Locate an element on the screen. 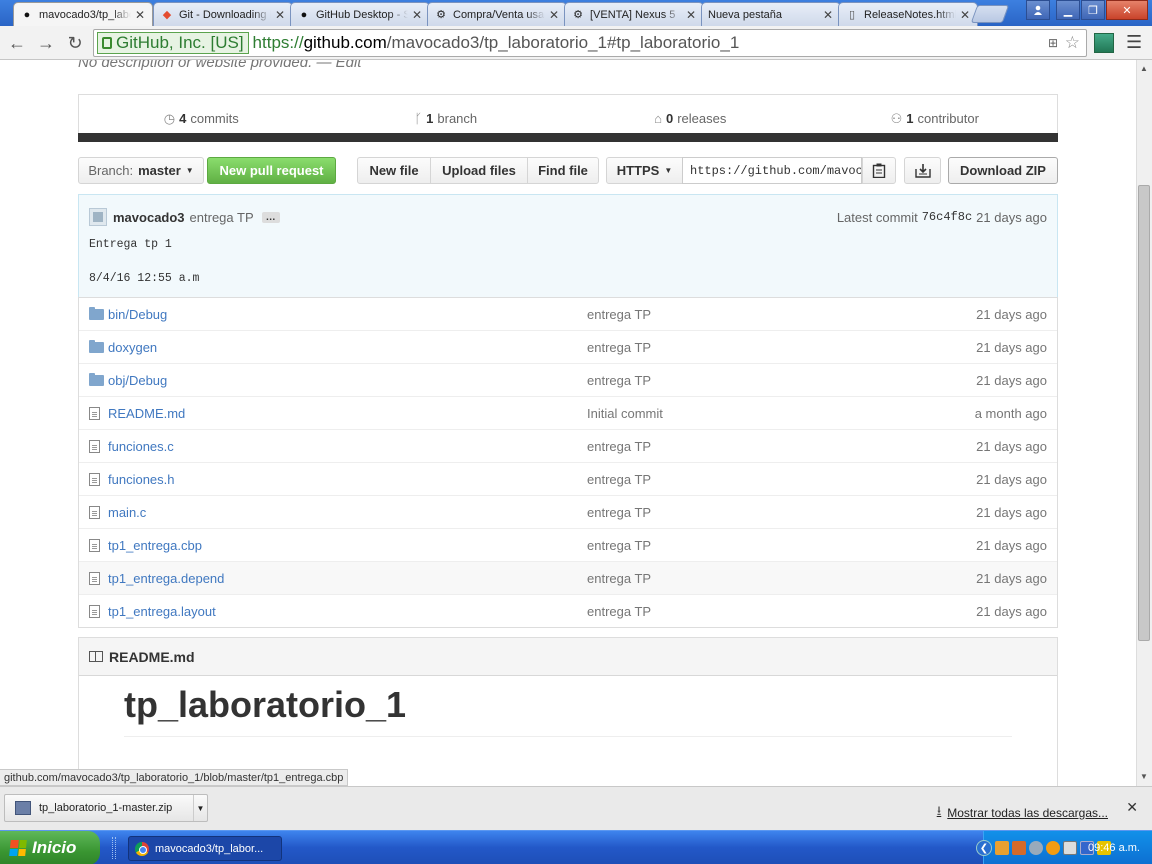 This screenshot has height=864, width=1152. file-name-link: funciones.h is located at coordinates (141, 479).